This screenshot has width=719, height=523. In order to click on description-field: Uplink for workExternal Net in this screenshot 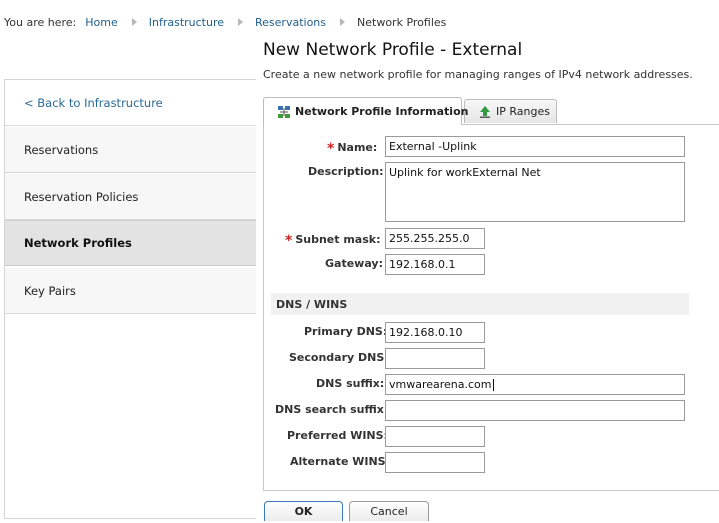, I will do `click(535, 192)`.